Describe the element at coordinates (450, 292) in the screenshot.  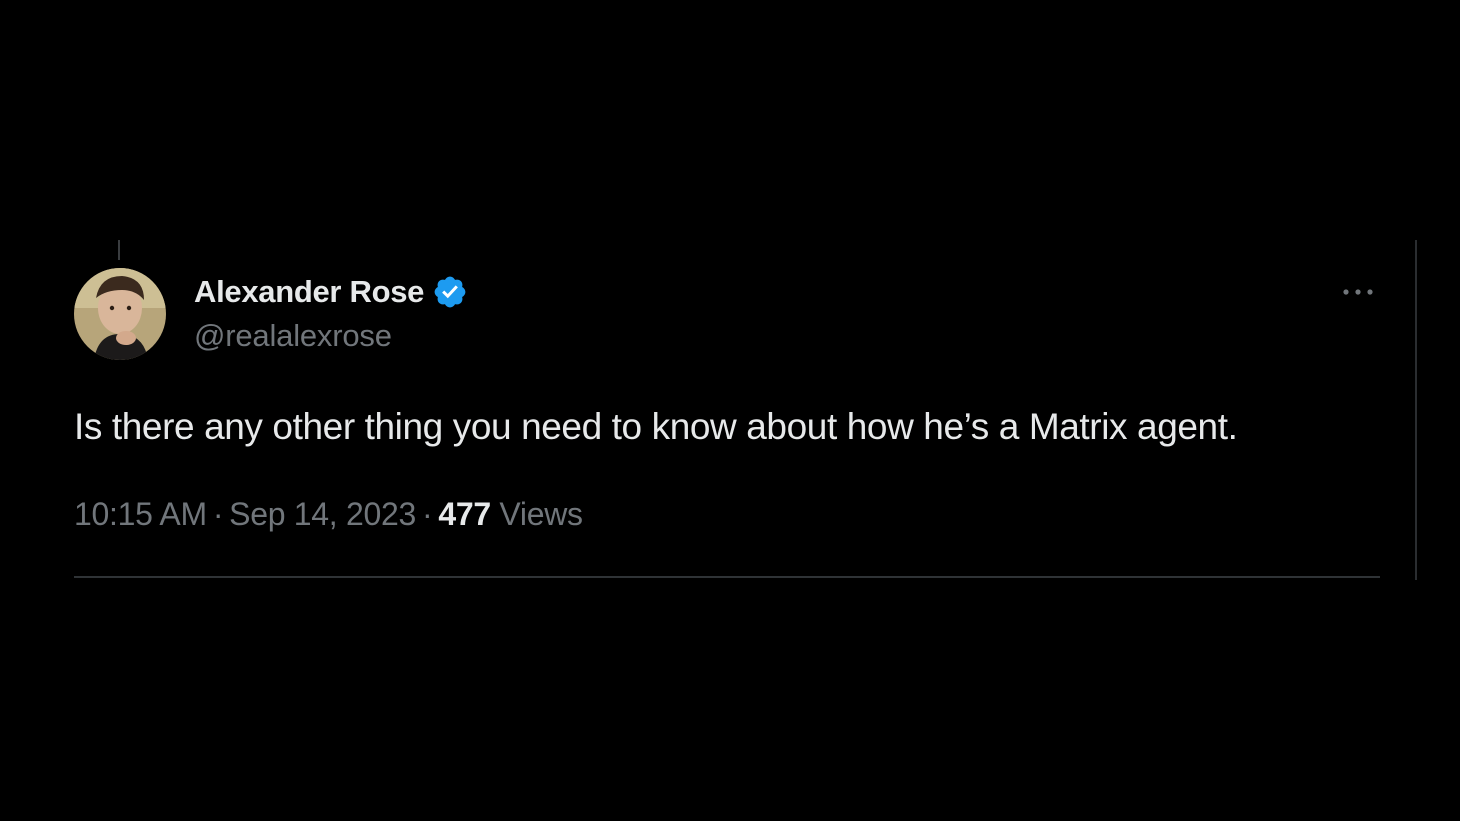
I see `verified-badge-icon` at that location.